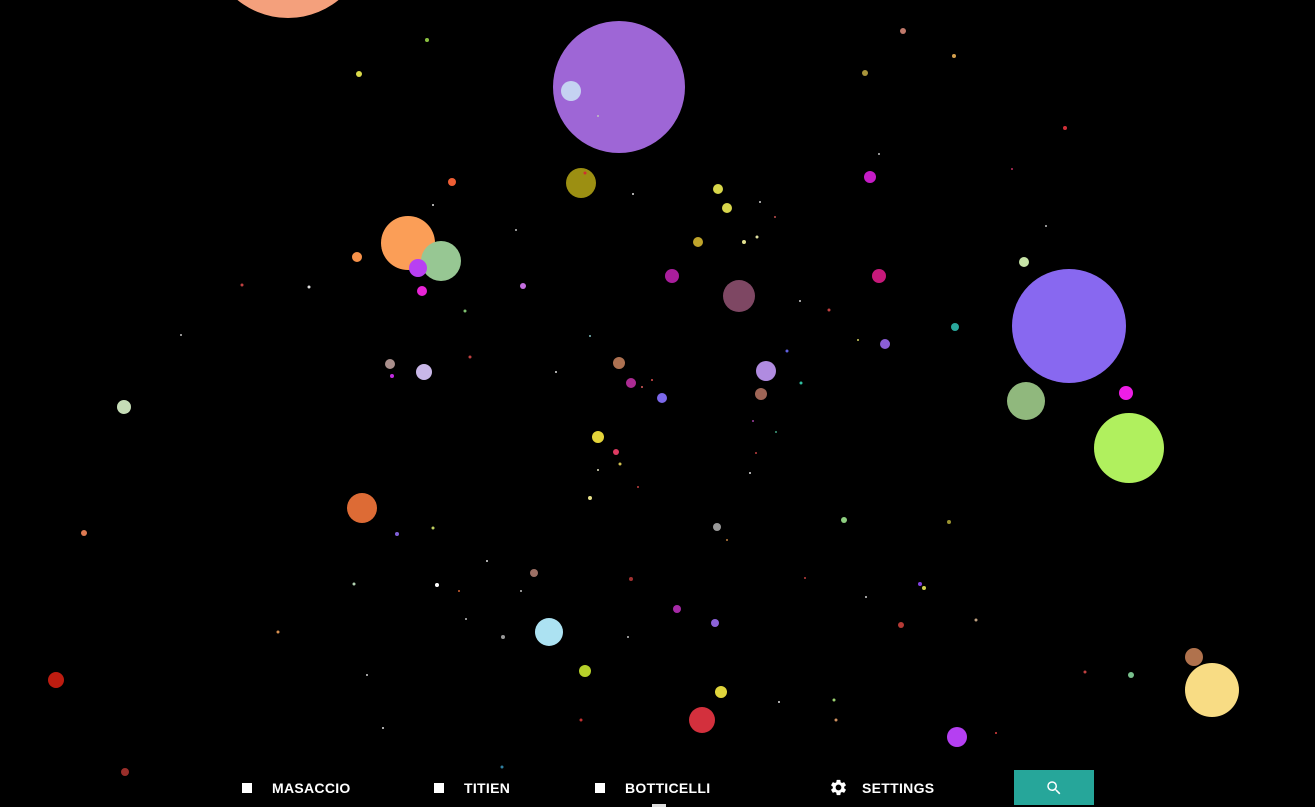 The width and height of the screenshot is (1315, 807). I want to click on nav-item-botticelli: BOTTICELLI, so click(652, 787).